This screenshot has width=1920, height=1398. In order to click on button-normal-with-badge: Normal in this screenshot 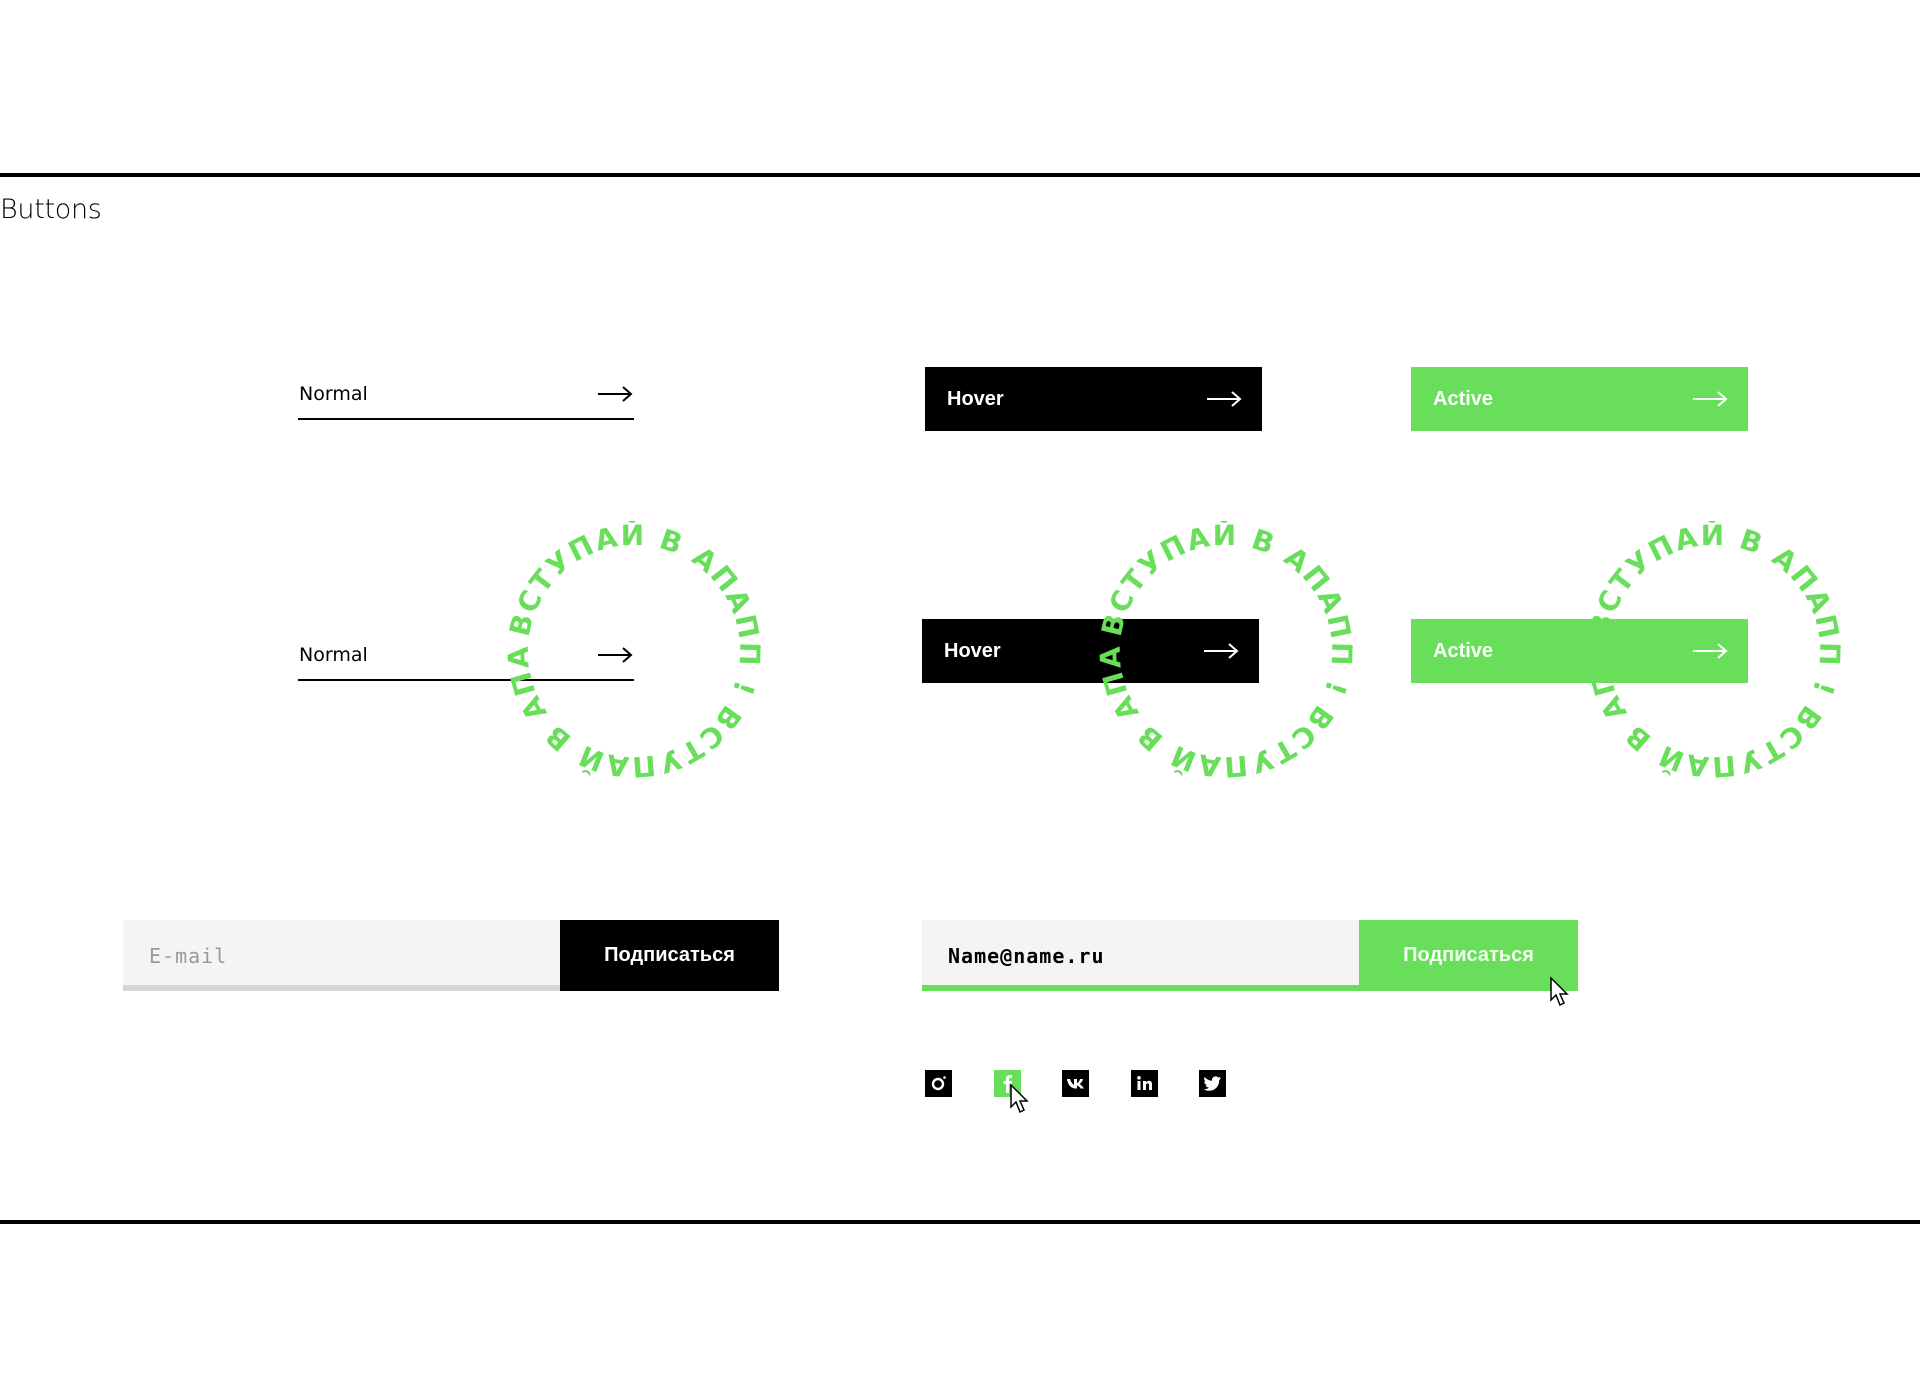, I will do `click(466, 656)`.